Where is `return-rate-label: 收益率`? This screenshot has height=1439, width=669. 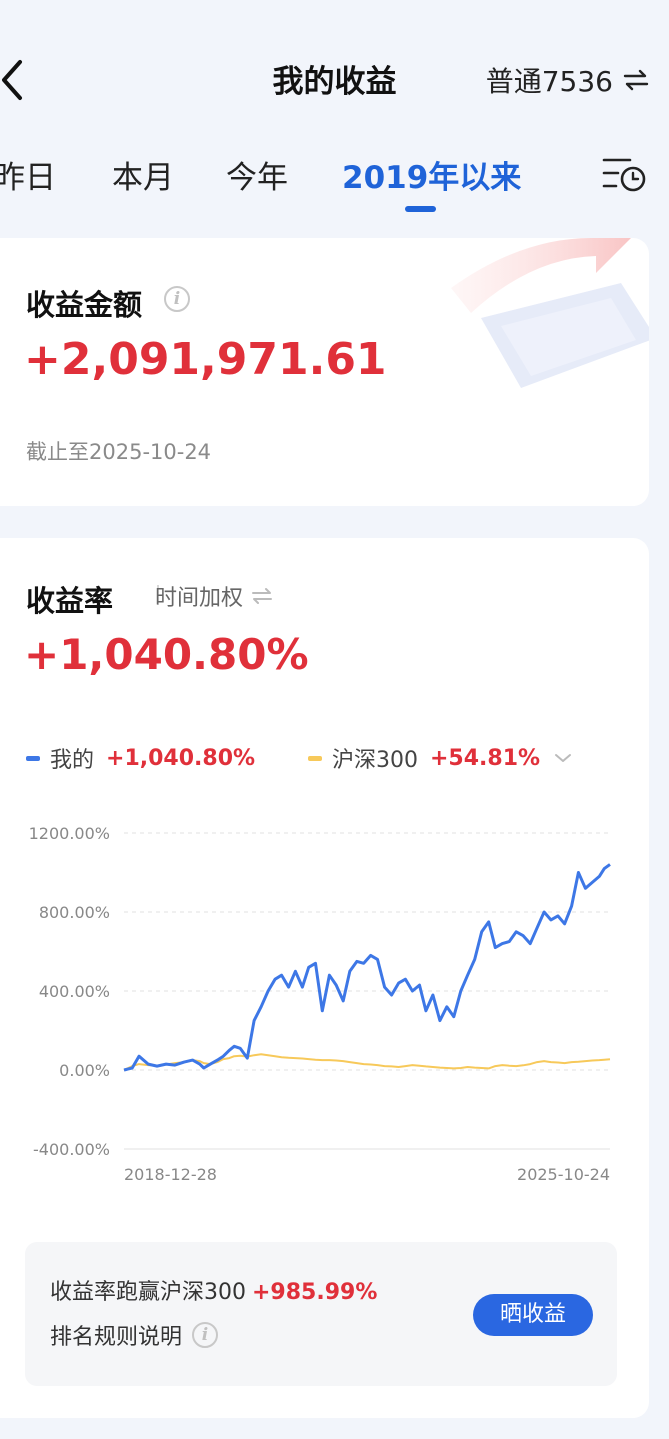
return-rate-label: 收益率 is located at coordinates (70, 601).